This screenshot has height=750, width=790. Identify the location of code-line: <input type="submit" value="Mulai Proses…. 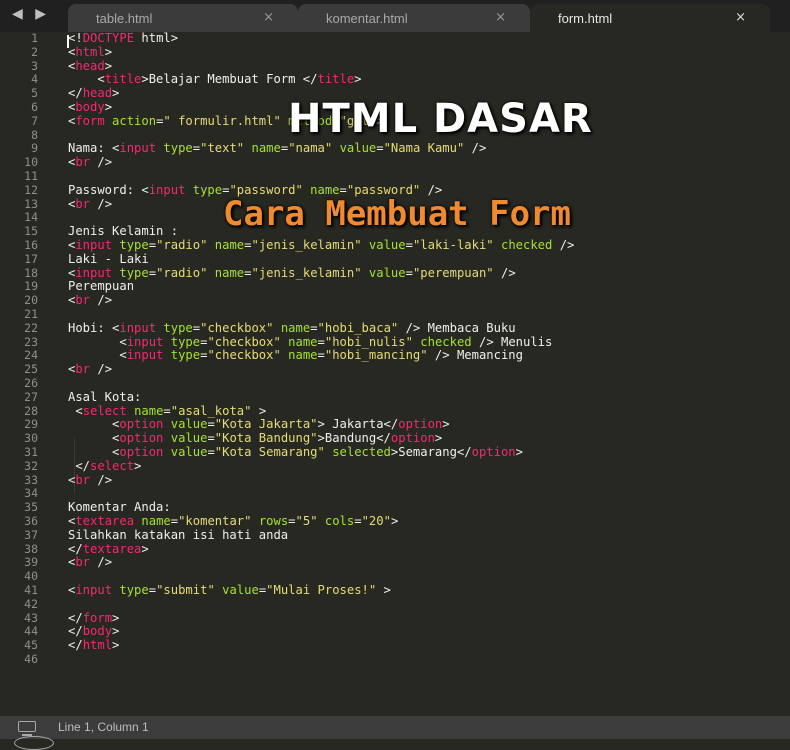
(229, 590).